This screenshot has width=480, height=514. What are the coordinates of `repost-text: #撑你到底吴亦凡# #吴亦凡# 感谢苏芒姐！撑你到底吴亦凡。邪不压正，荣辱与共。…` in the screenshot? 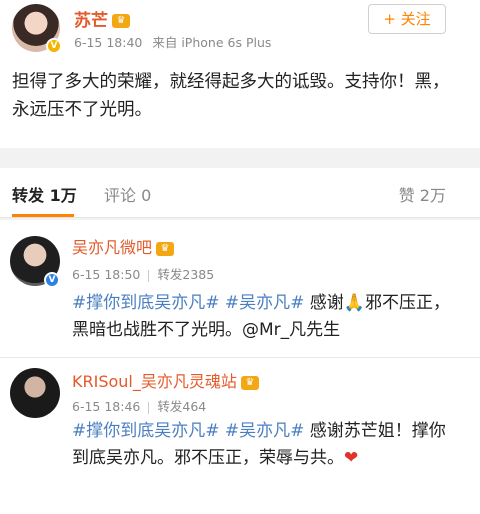 It's located at (267, 445).